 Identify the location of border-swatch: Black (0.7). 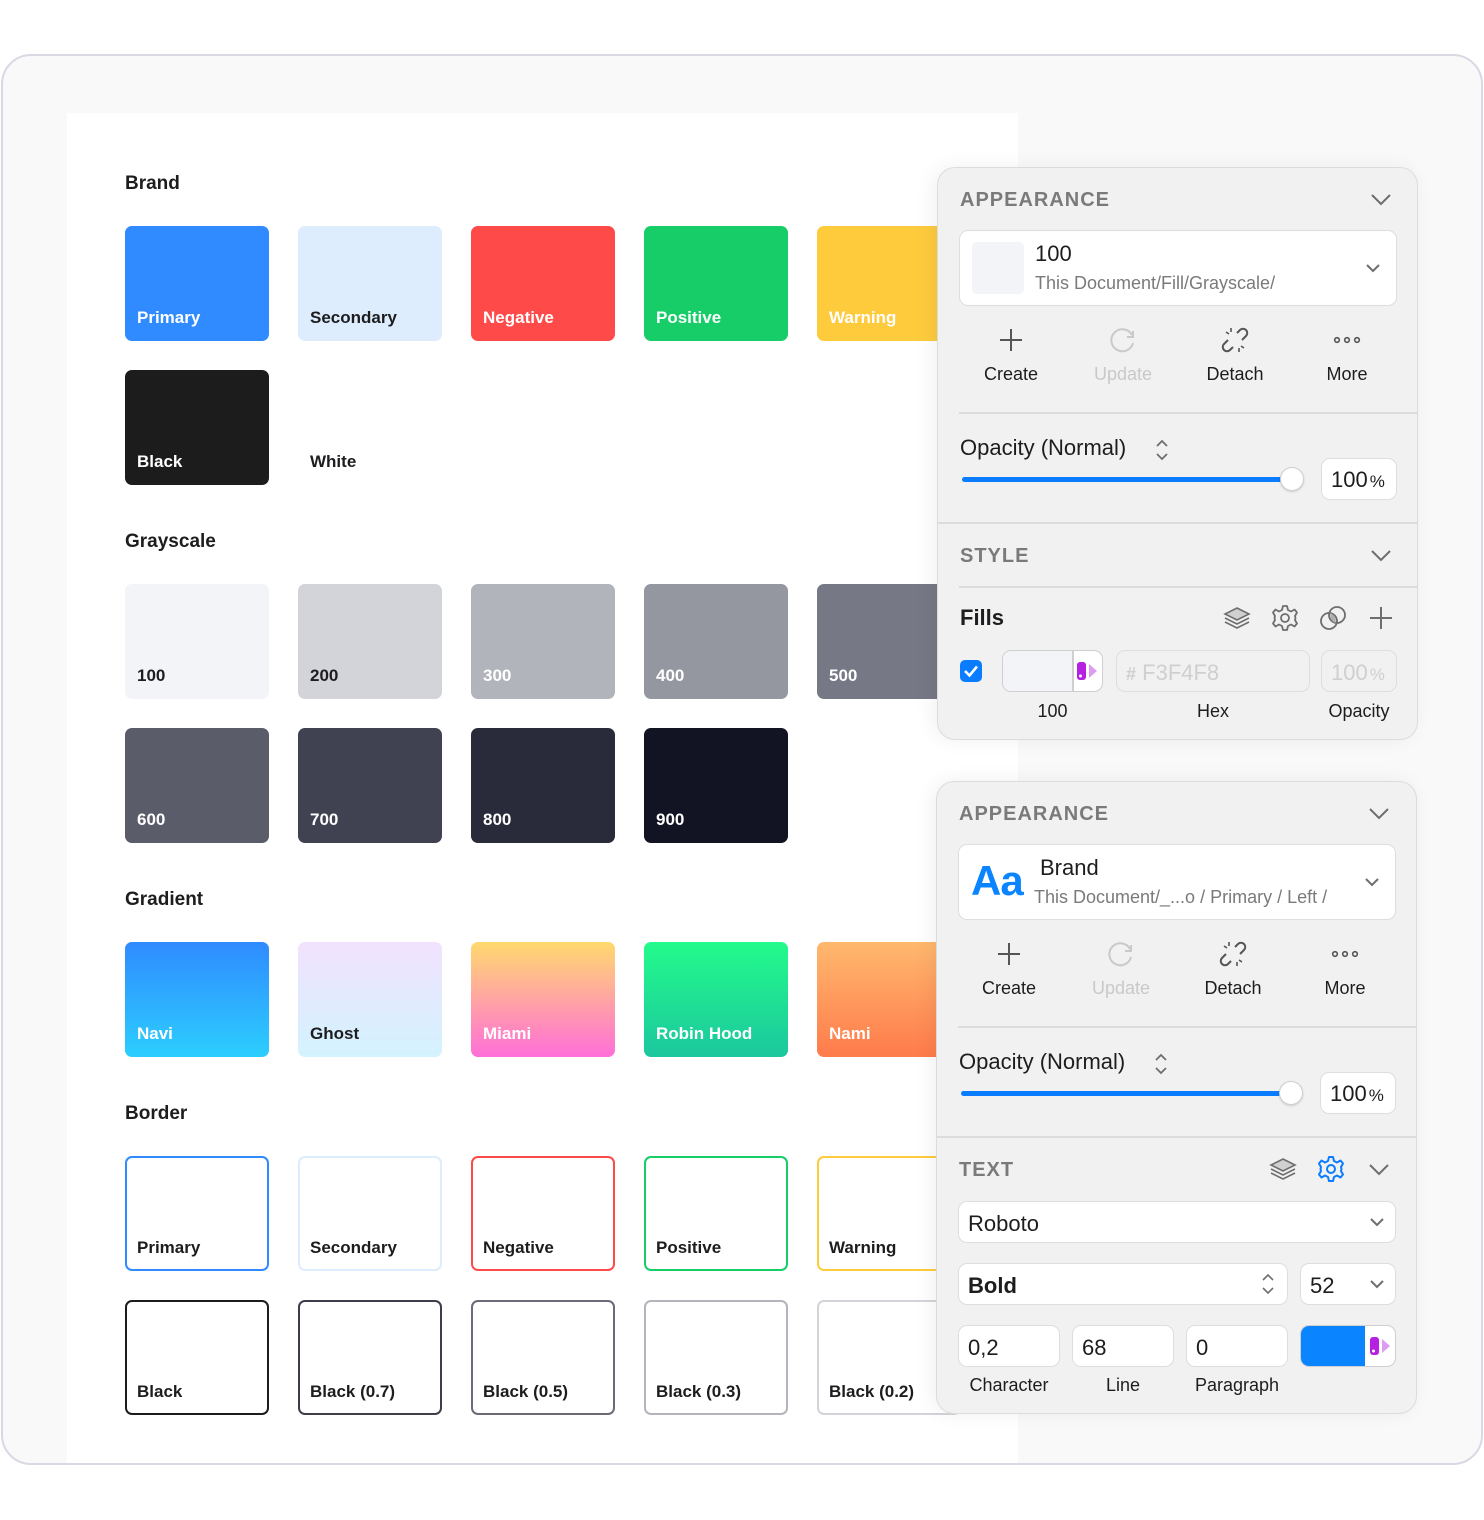
(370, 1357).